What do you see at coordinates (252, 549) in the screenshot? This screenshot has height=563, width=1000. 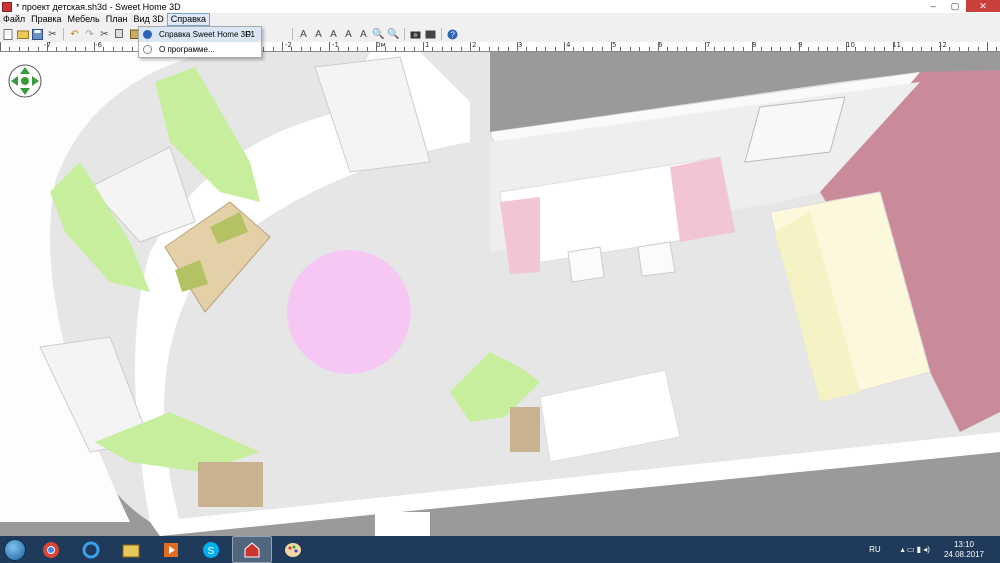 I see `sweet-home-3d-icon` at bounding box center [252, 549].